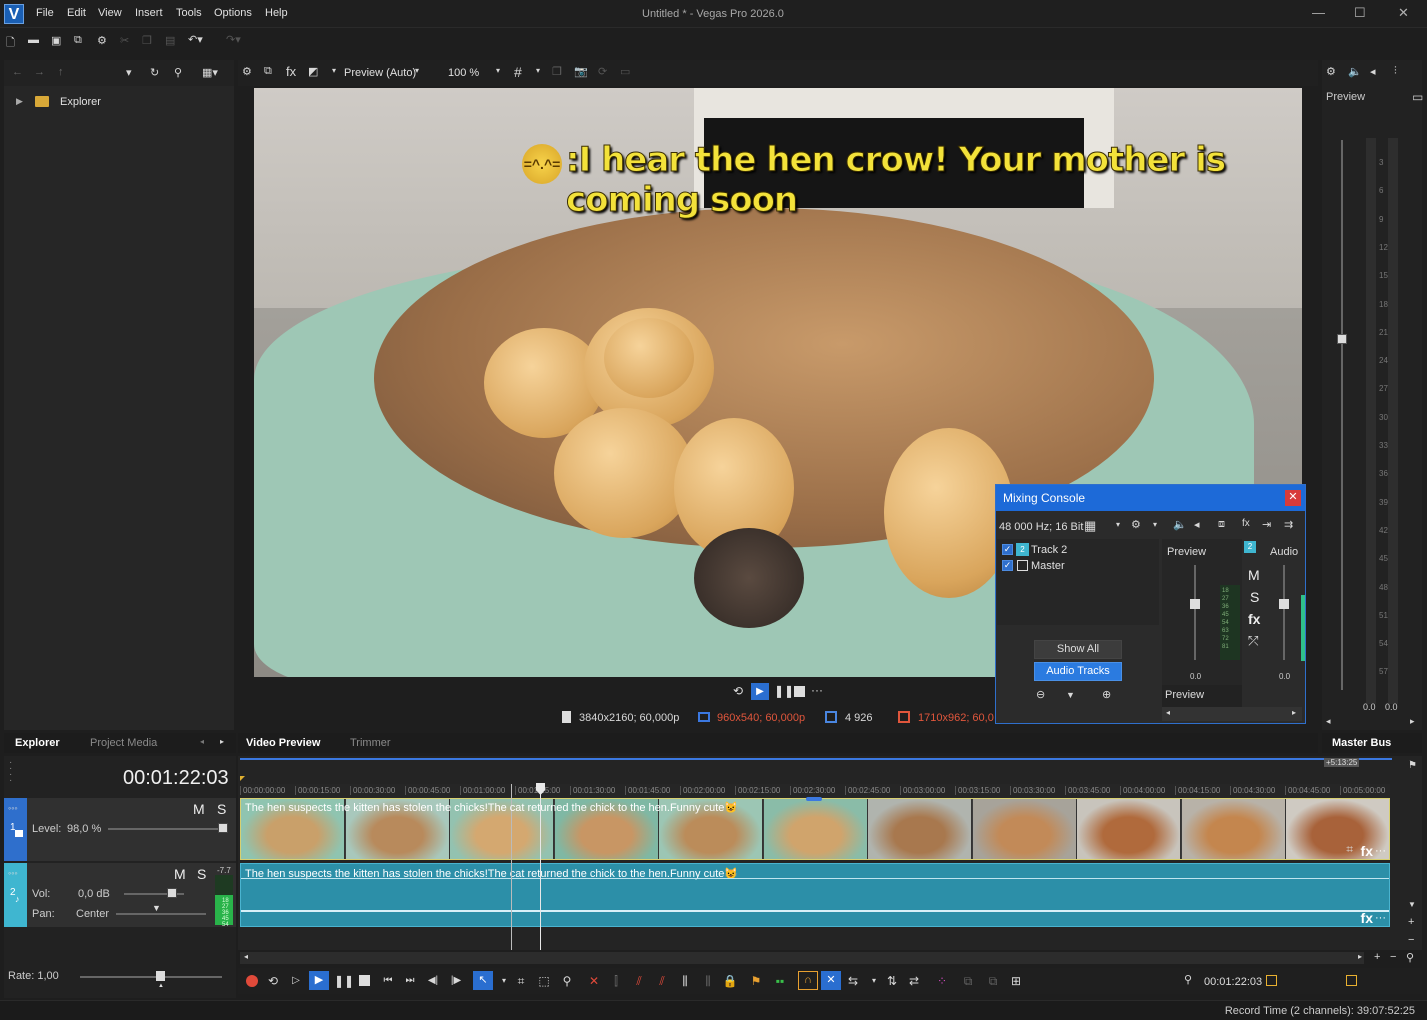  What do you see at coordinates (189, 13) in the screenshot?
I see `menu-tools: Tools` at bounding box center [189, 13].